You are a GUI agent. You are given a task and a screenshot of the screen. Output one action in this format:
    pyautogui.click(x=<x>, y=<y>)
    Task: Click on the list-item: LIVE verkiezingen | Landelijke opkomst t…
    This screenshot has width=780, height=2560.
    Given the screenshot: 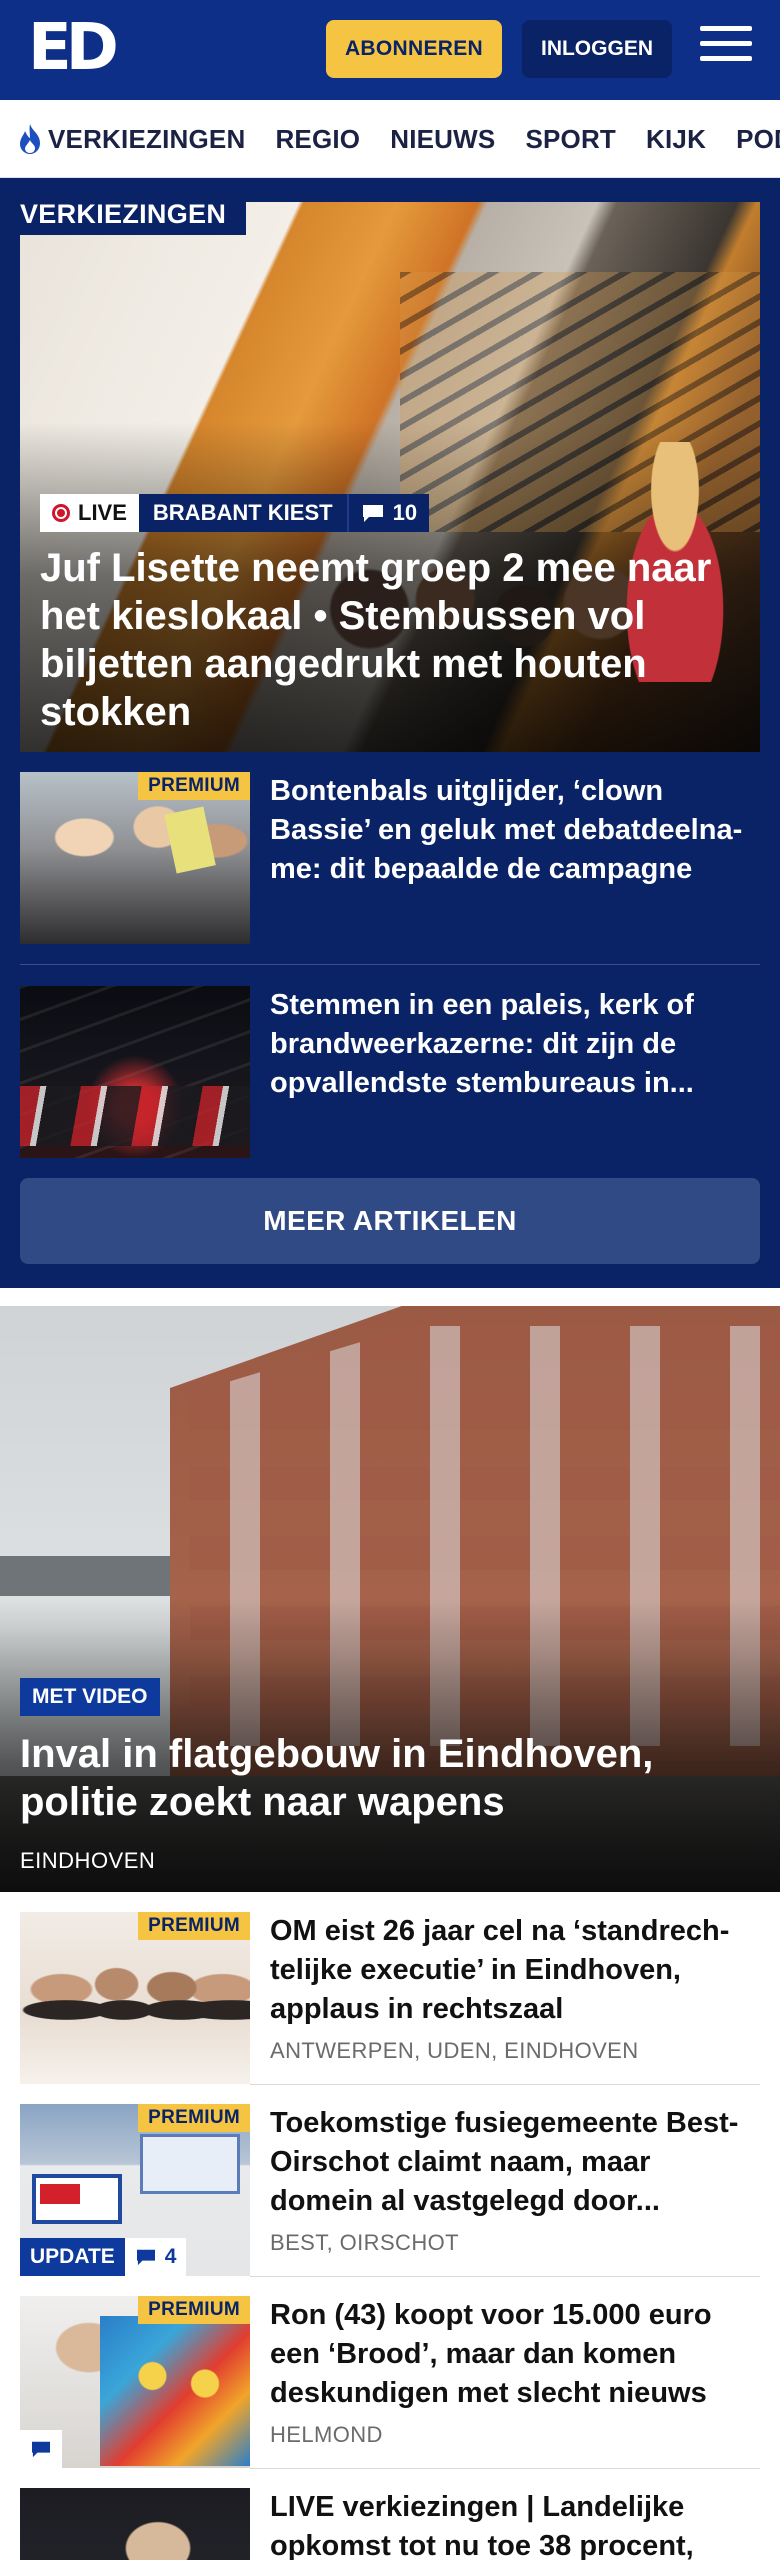 What is the action you would take?
    pyautogui.click(x=390, y=2524)
    